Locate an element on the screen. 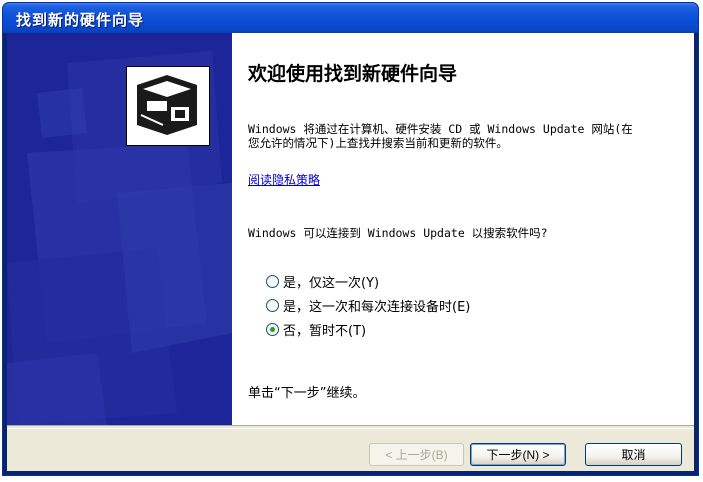 The width and height of the screenshot is (703, 482). update-question: Windows 可以连接到 Windows Update 以搜索软件吗? is located at coordinates (398, 233).